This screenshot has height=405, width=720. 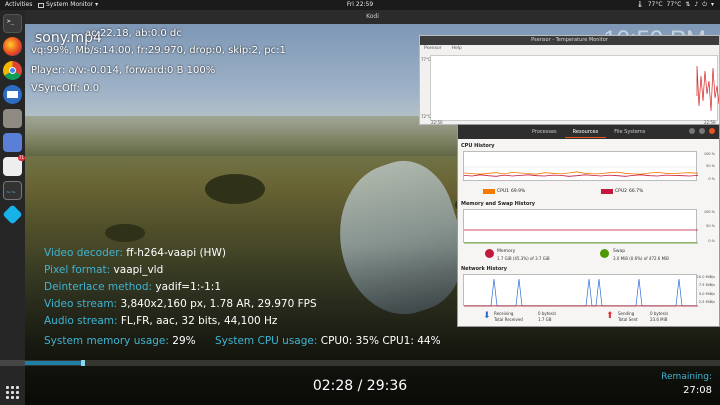 What do you see at coordinates (711, 241) in the screenshot?
I see `memory-axis-label: 0 %` at bounding box center [711, 241].